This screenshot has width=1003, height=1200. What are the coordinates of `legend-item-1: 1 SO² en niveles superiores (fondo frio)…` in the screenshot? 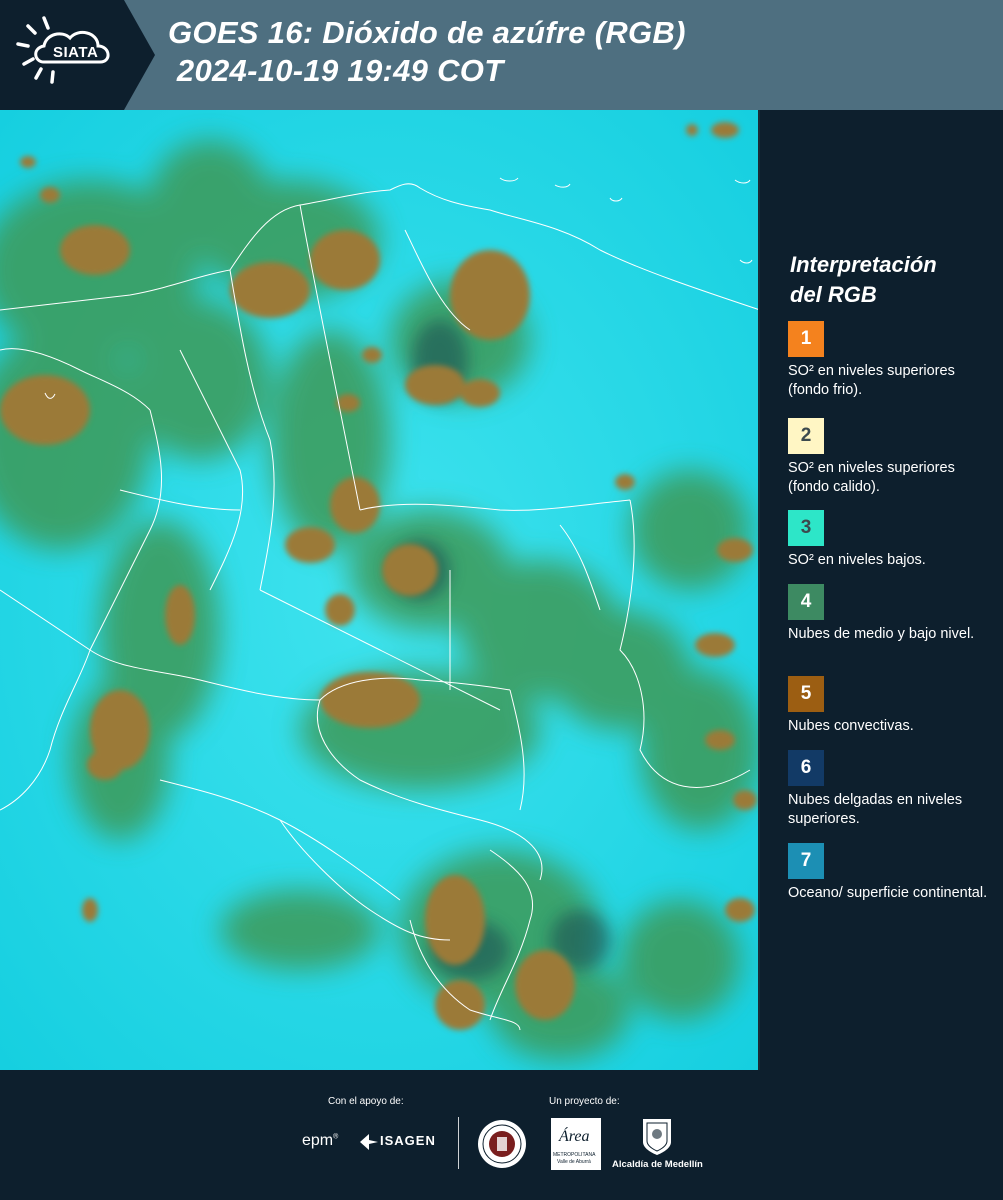 It's located at (893, 360).